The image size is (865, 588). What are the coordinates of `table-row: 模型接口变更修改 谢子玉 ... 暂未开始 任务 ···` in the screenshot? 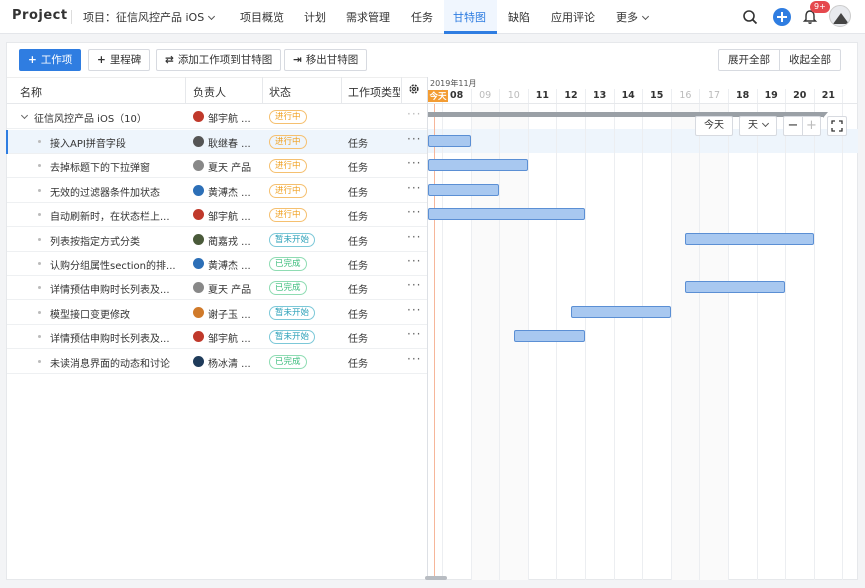 It's located at (217, 313).